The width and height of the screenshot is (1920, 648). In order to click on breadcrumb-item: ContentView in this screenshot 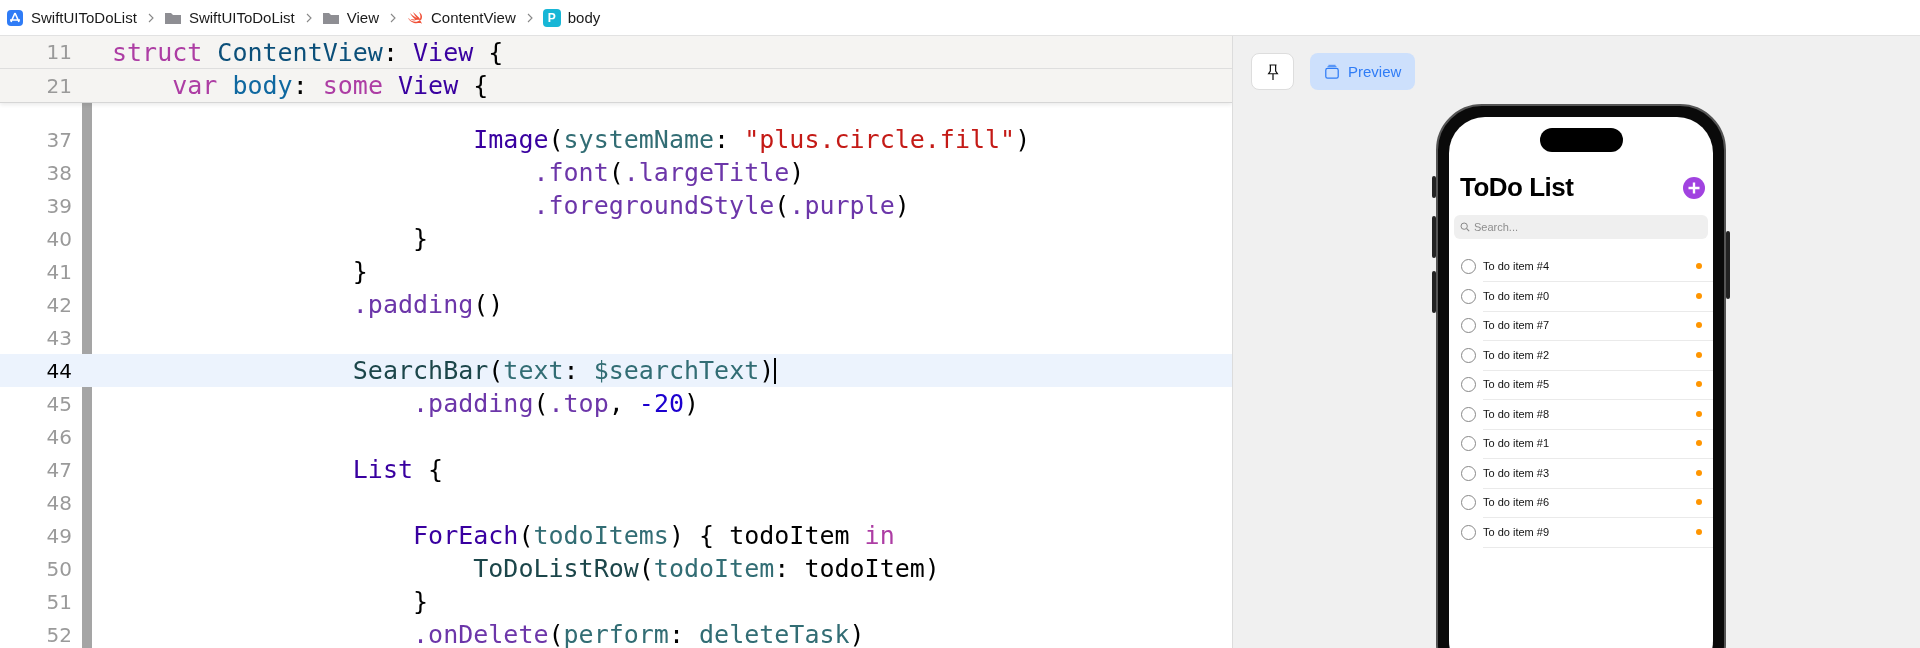, I will do `click(473, 17)`.